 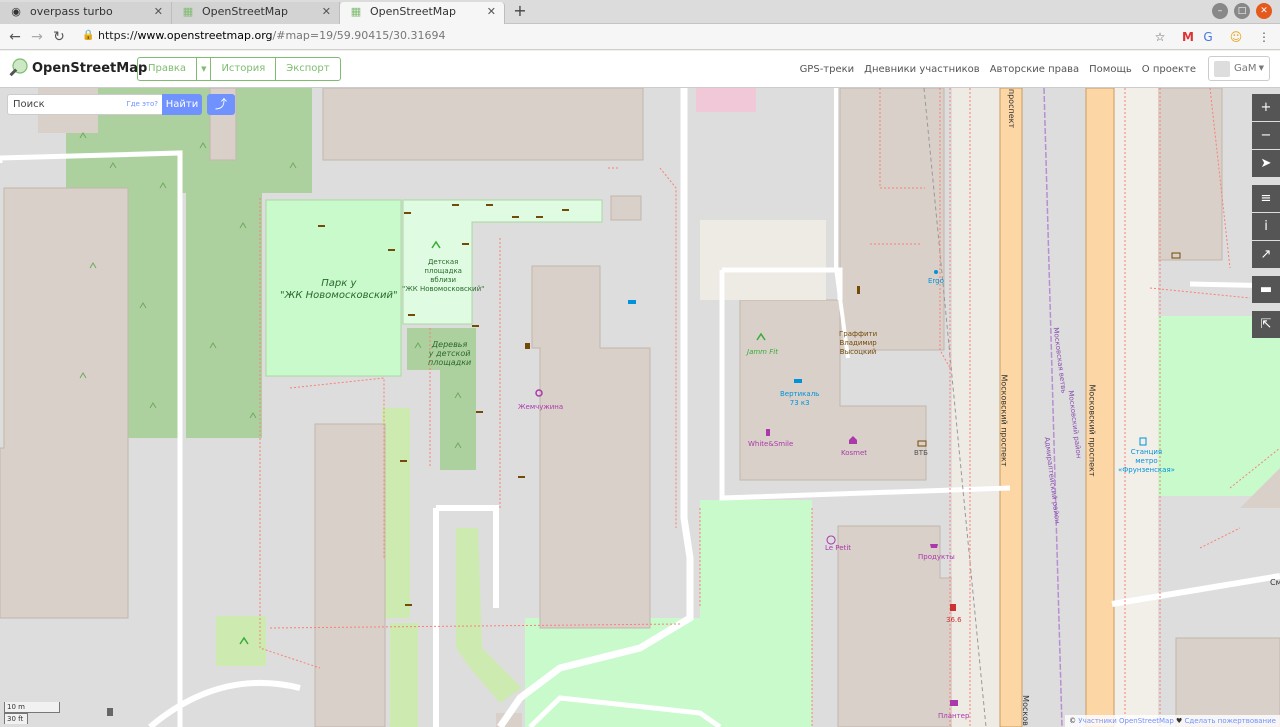 I want to click on user-name: GaM, so click(x=1245, y=68).